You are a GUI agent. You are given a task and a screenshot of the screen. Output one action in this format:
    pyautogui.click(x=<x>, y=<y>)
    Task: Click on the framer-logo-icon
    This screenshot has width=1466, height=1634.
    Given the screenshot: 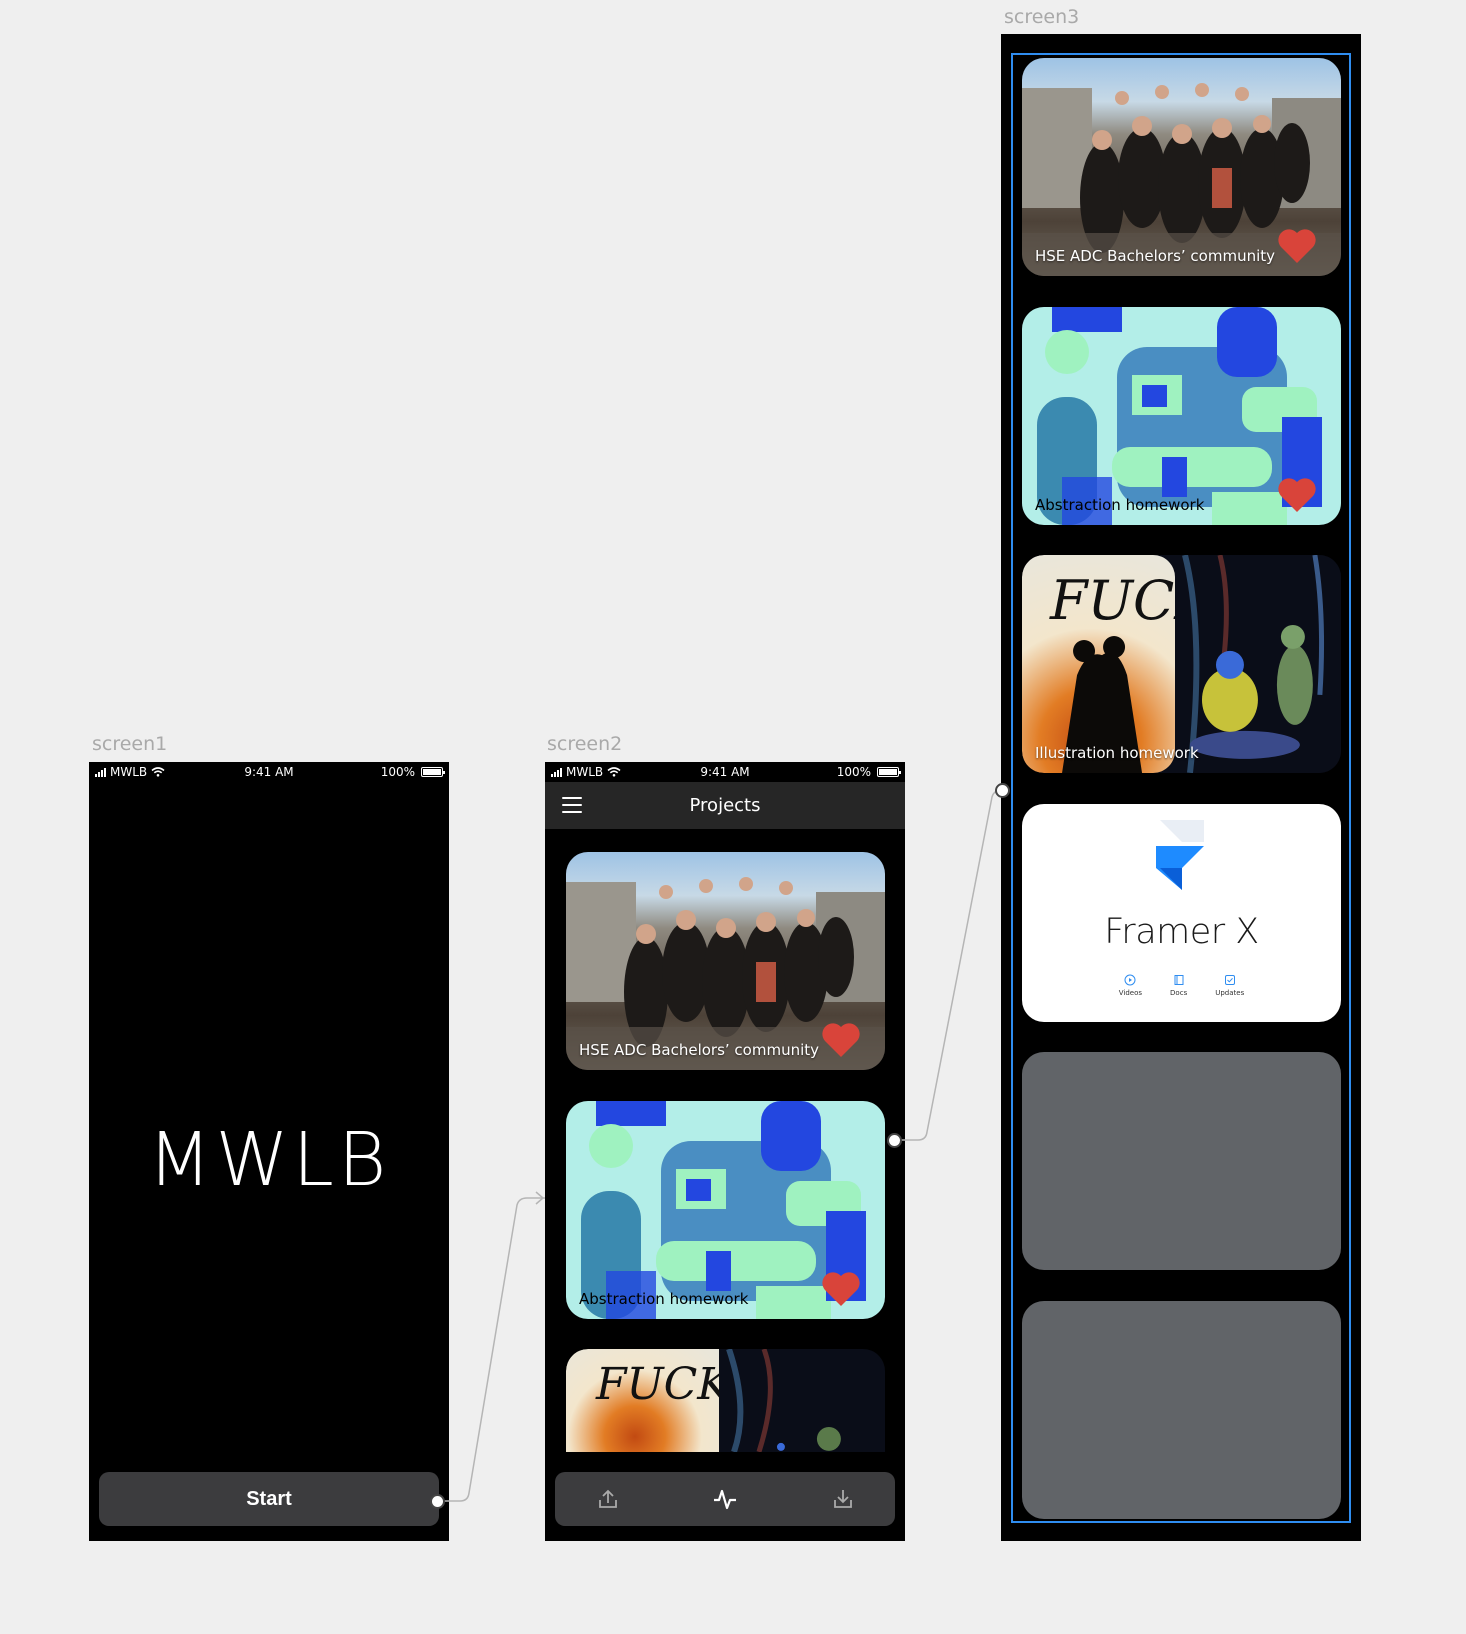 What is the action you would take?
    pyautogui.click(x=1180, y=855)
    